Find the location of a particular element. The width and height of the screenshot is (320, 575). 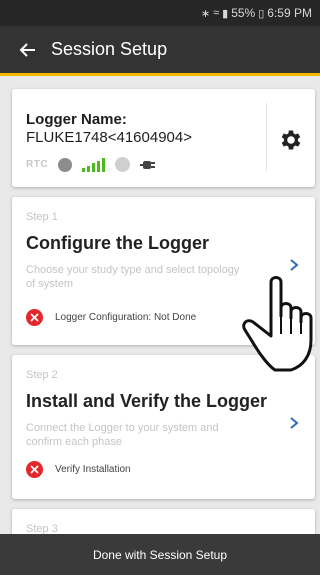

done-session-setup-button: Done with Session Setup is located at coordinates (160, 554).